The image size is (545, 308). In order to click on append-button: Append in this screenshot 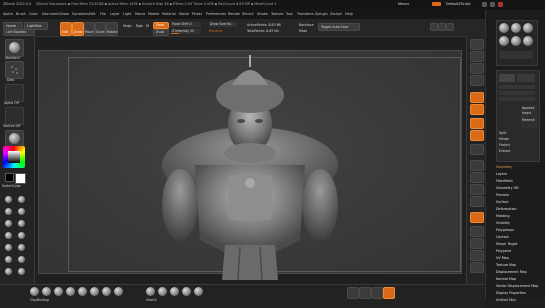, I will do `click(528, 108)`.